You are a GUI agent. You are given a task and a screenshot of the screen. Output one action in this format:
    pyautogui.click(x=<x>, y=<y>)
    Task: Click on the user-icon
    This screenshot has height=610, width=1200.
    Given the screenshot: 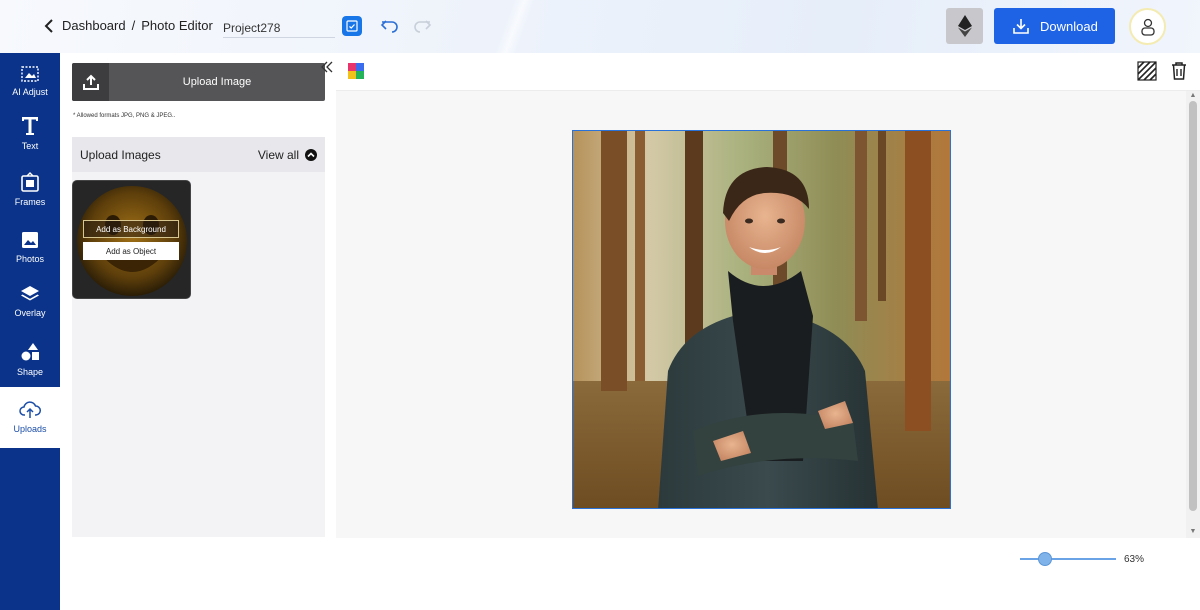 What is the action you would take?
    pyautogui.click(x=1147, y=27)
    